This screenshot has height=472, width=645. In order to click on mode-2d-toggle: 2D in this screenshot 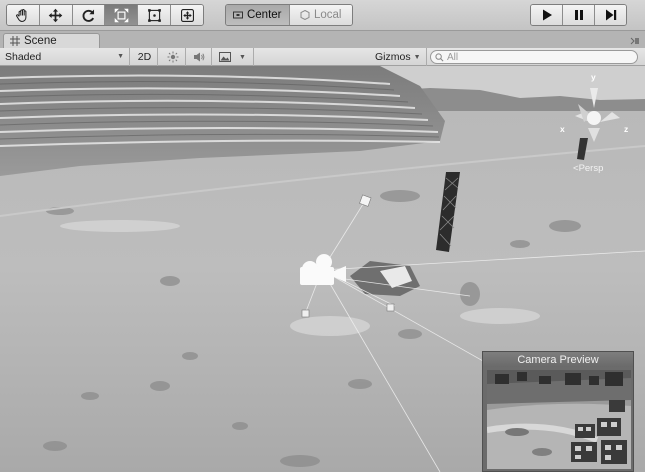, I will do `click(145, 57)`.